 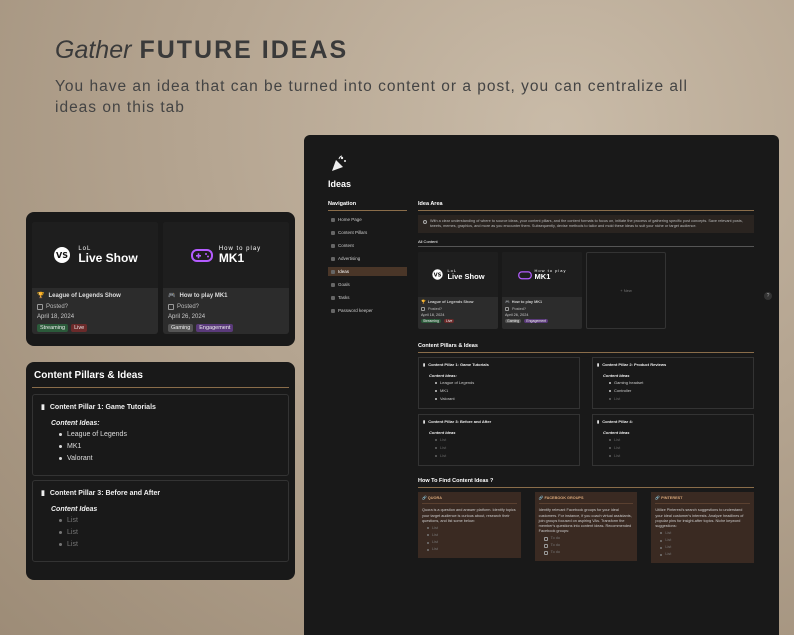 What do you see at coordinates (56, 317) in the screenshot?
I see `card-date: April 18, 2024` at bounding box center [56, 317].